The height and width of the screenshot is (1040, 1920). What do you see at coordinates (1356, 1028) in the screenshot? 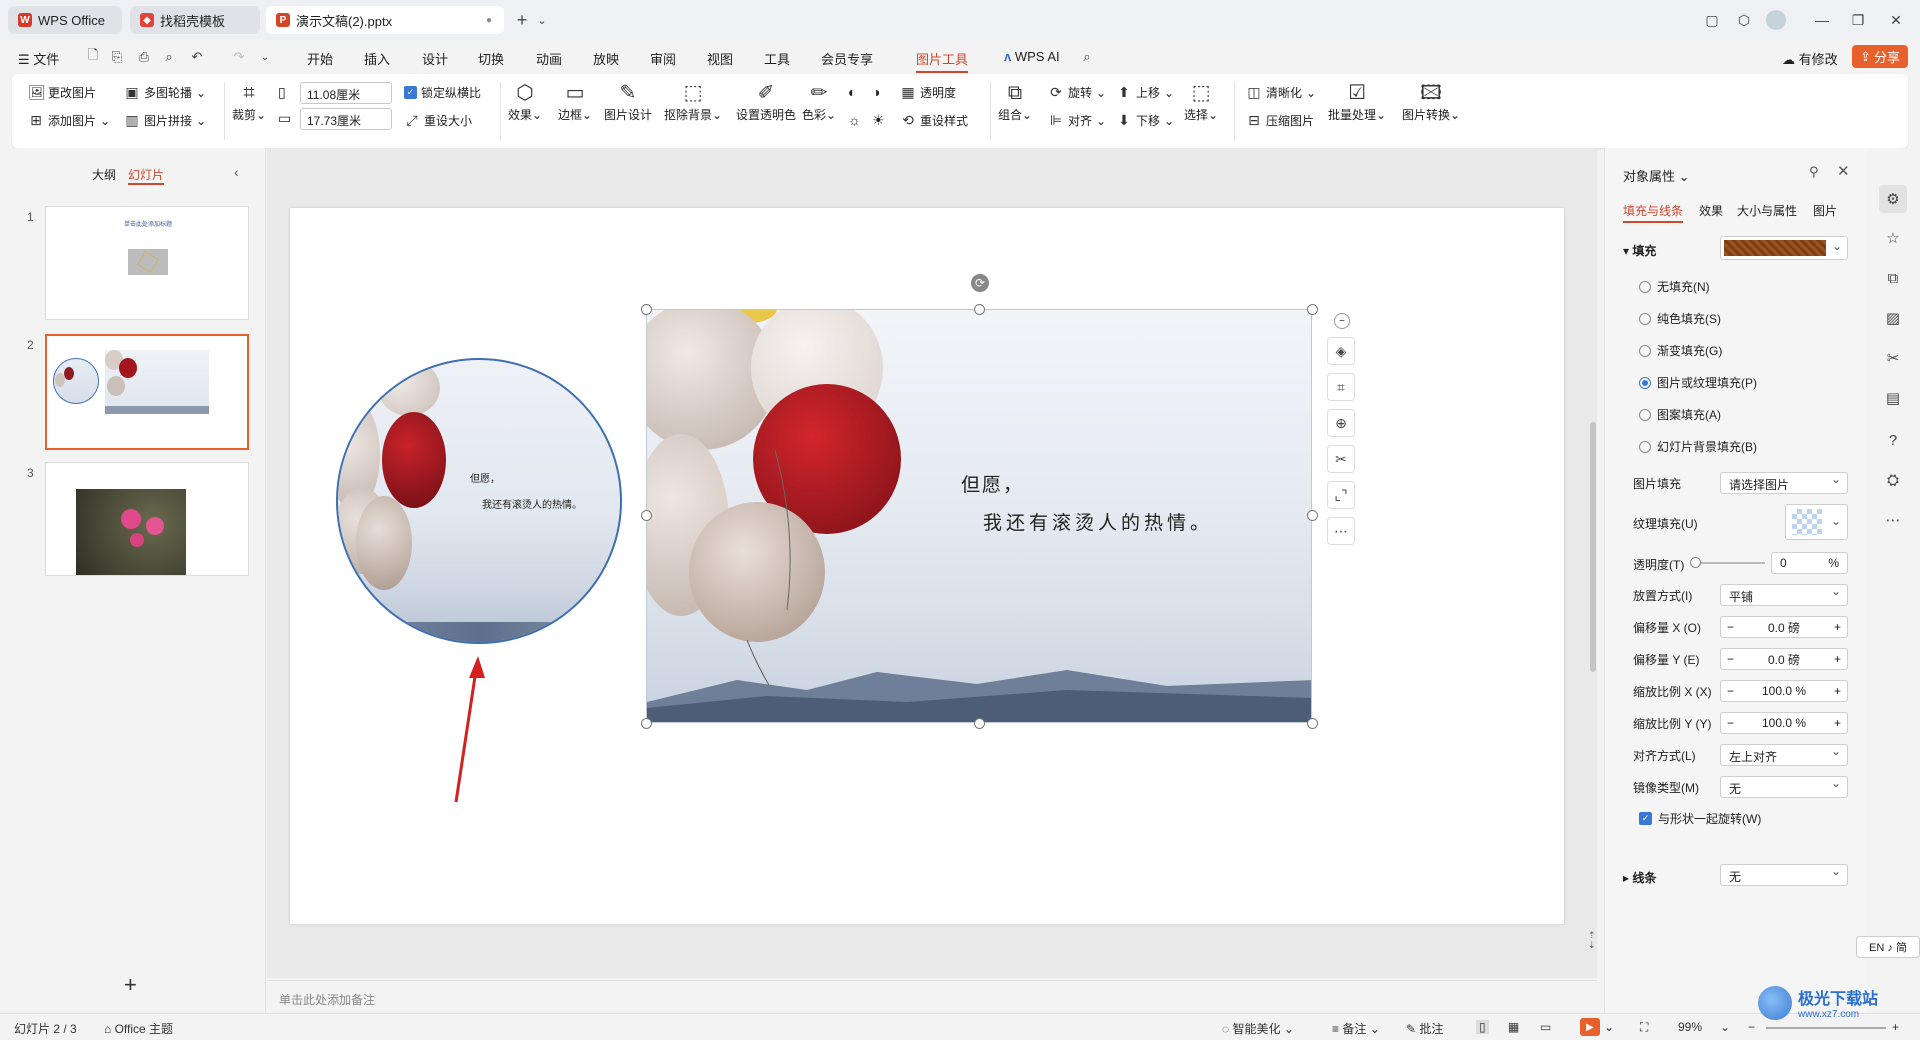
I see `notes-button: ≡ 备注 ⌄` at bounding box center [1356, 1028].